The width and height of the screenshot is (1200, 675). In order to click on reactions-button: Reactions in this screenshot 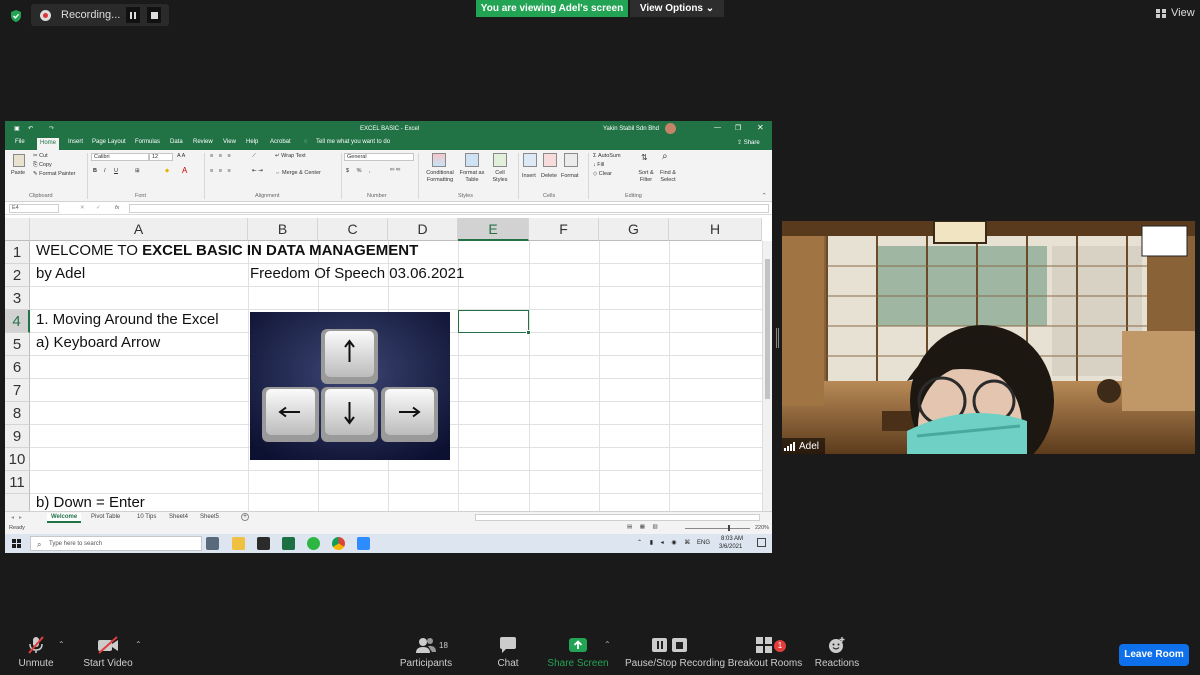, I will do `click(837, 648)`.